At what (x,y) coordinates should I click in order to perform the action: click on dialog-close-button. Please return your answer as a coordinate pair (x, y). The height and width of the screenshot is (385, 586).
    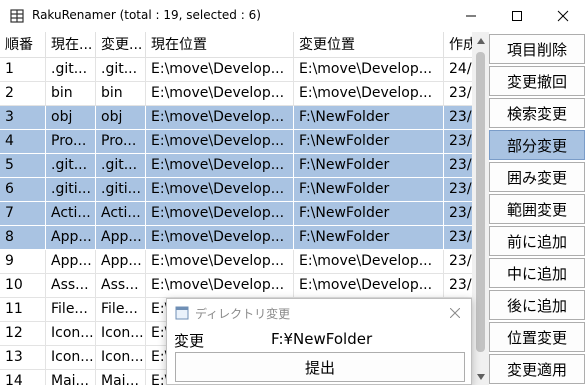
    Looking at the image, I should click on (455, 313).